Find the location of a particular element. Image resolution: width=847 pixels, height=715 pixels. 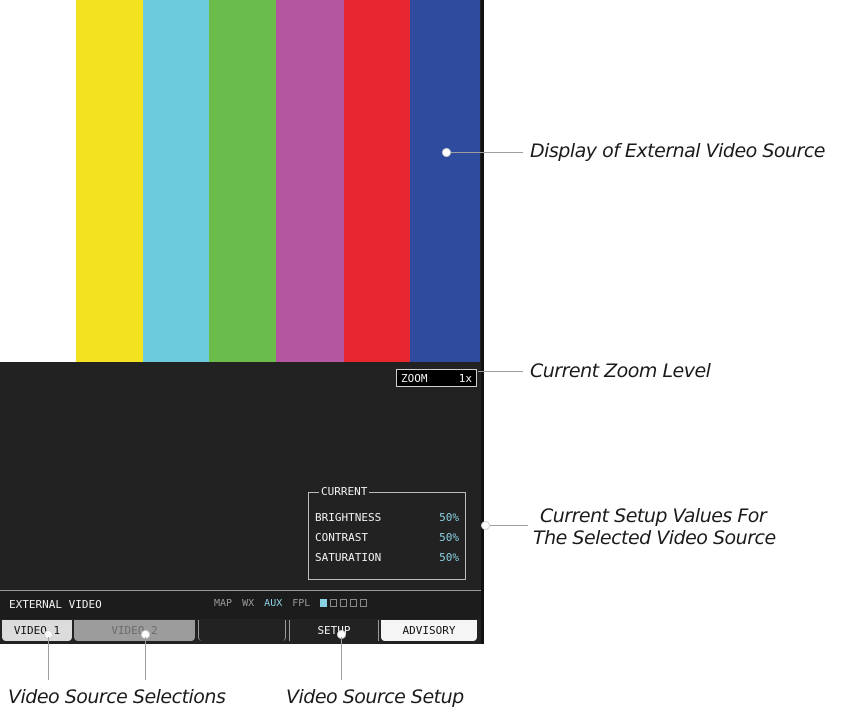

zoom-level-box: ZOOM 1x is located at coordinates (436, 378).